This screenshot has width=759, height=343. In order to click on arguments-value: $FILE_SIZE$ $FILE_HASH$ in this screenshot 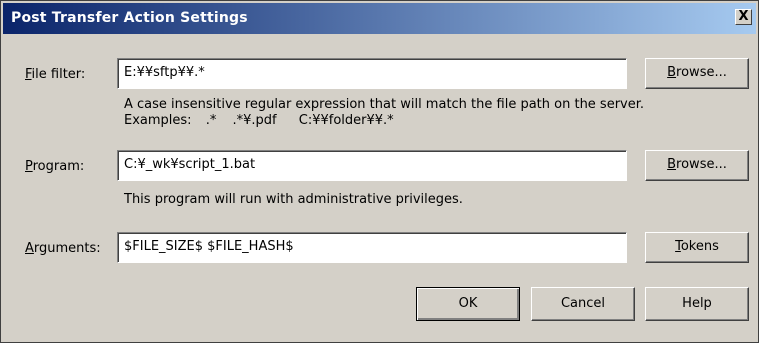, I will do `click(209, 246)`.